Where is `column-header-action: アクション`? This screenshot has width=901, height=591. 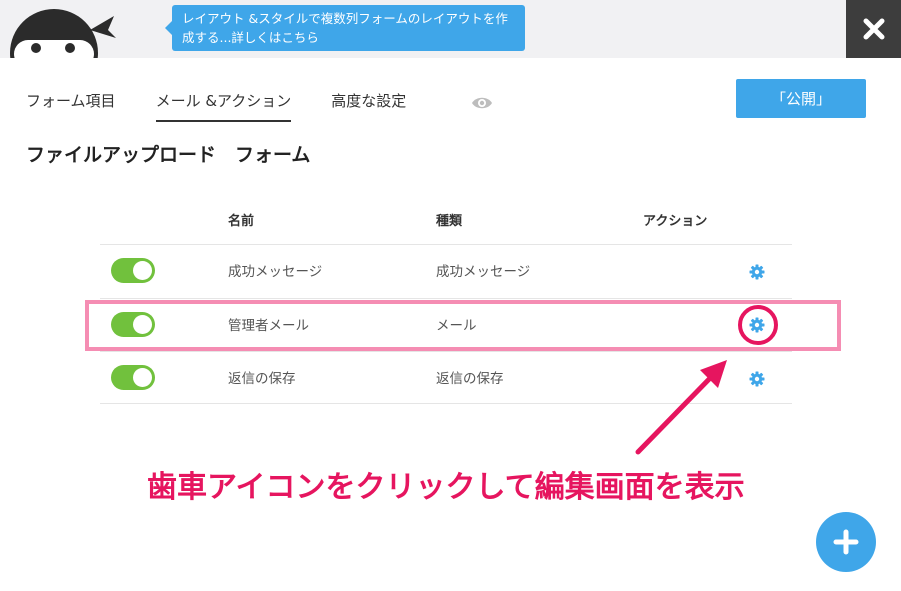 column-header-action: アクション is located at coordinates (675, 221).